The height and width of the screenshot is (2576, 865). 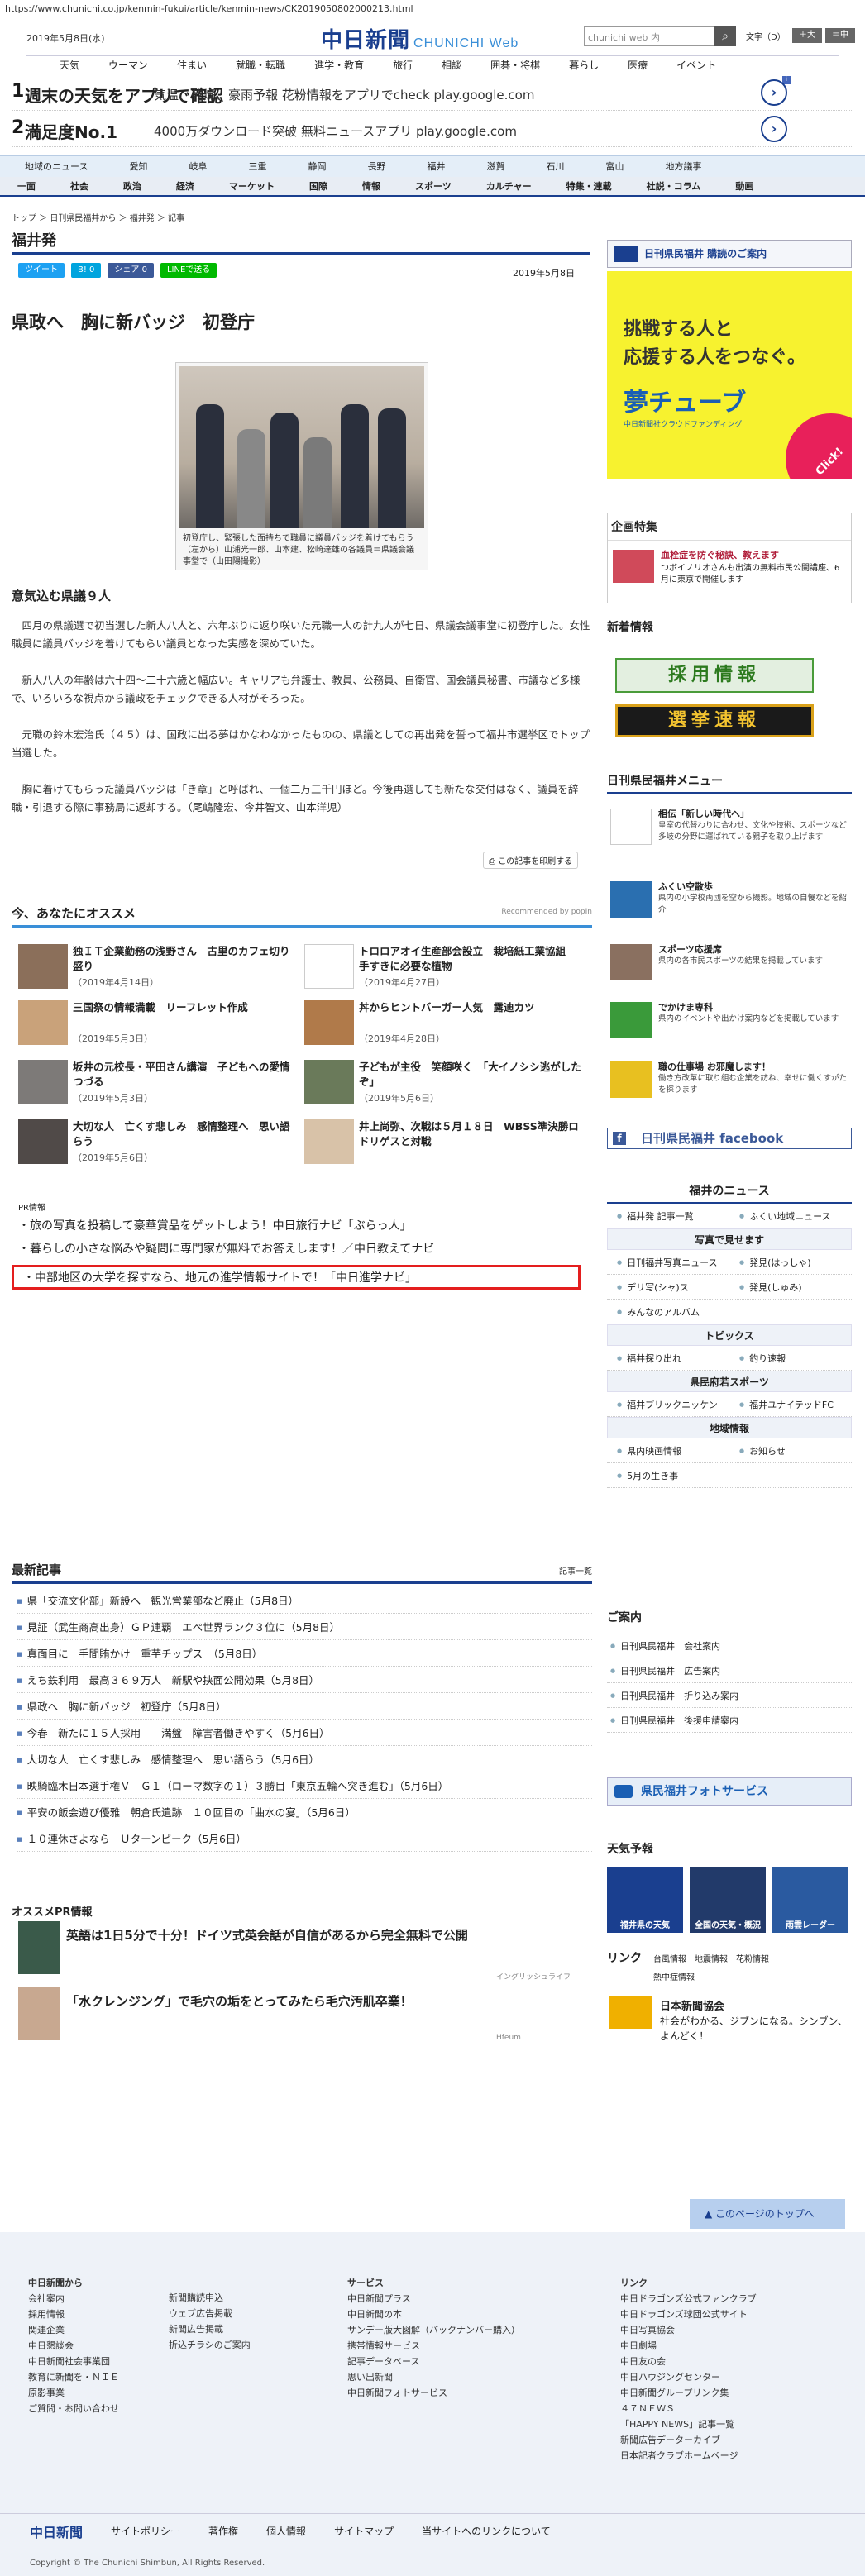 I want to click on footer-bar-link: サイトマップ, so click(x=364, y=2531).